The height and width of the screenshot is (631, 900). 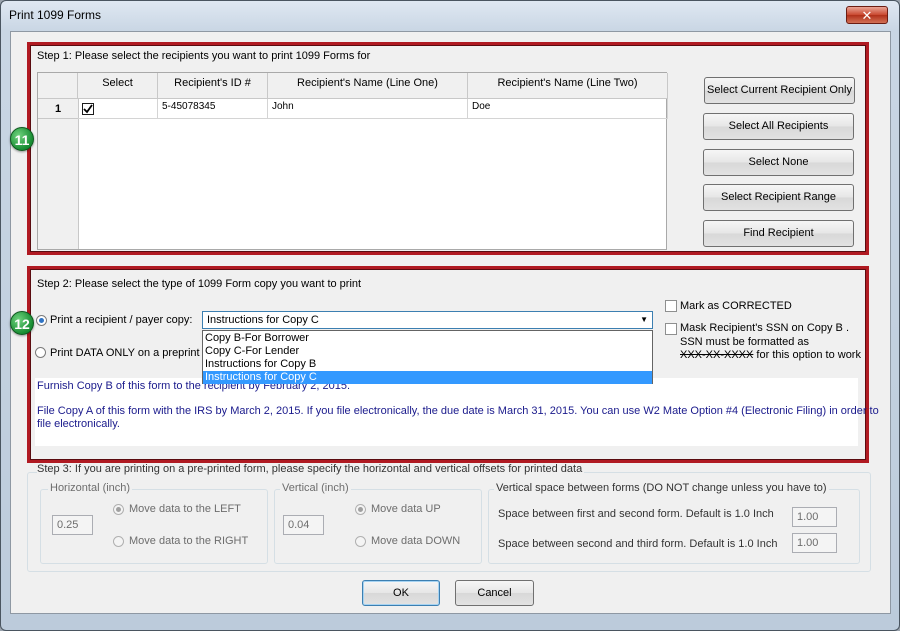 What do you see at coordinates (778, 197) in the screenshot?
I see `select-recipient-range-button: Select Recipient Range` at bounding box center [778, 197].